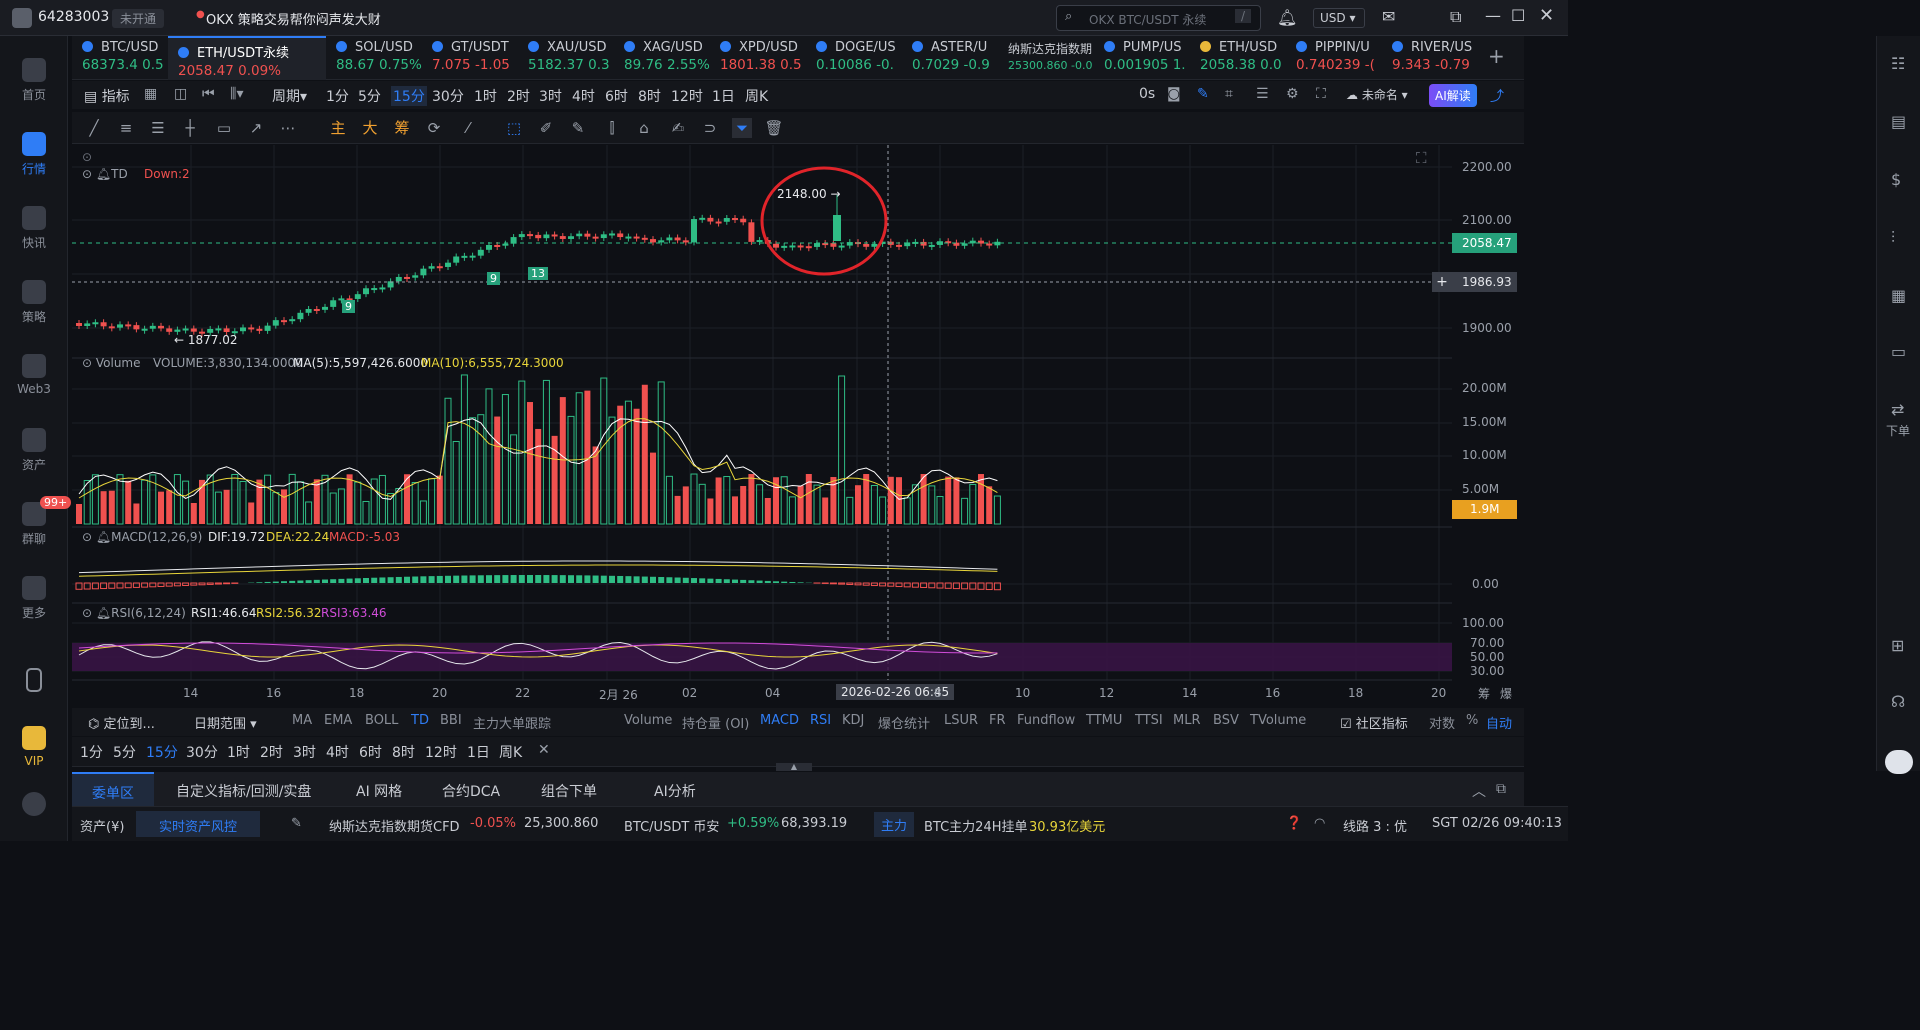 The height and width of the screenshot is (1030, 1920). I want to click on tf2-1d: 1日, so click(478, 752).